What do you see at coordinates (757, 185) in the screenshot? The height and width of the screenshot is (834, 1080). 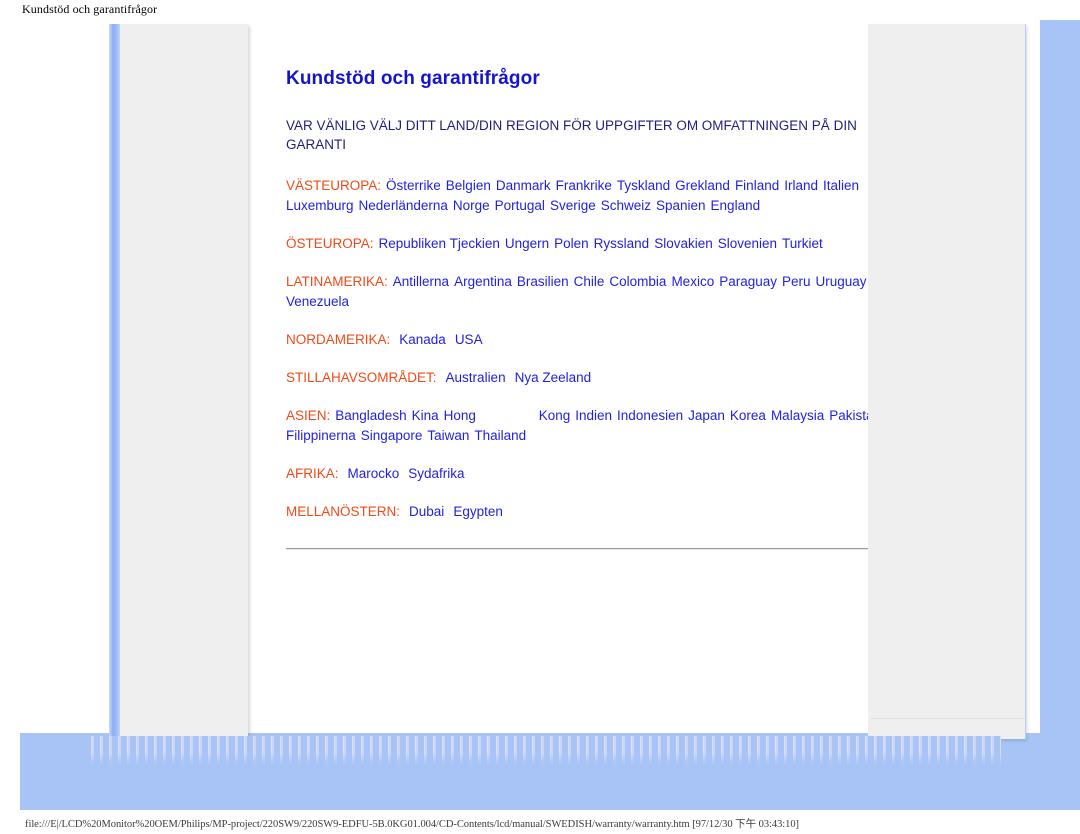 I see `country-link: Finland` at bounding box center [757, 185].